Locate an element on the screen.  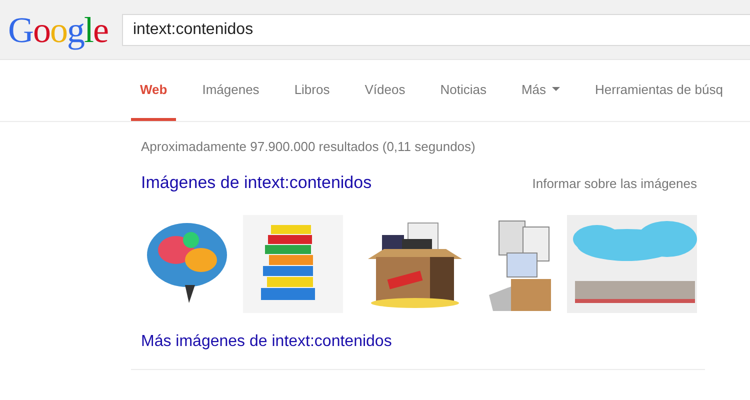
caret-icon is located at coordinates (556, 89).